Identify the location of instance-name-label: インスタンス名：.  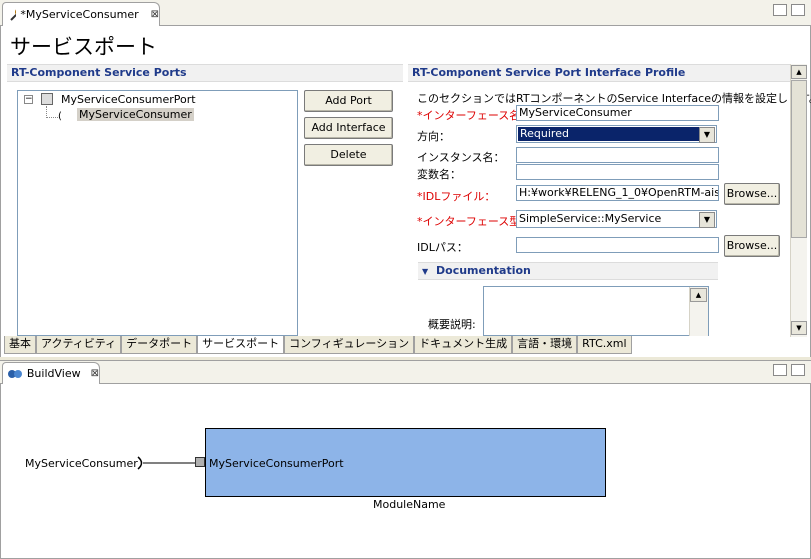
(461, 157).